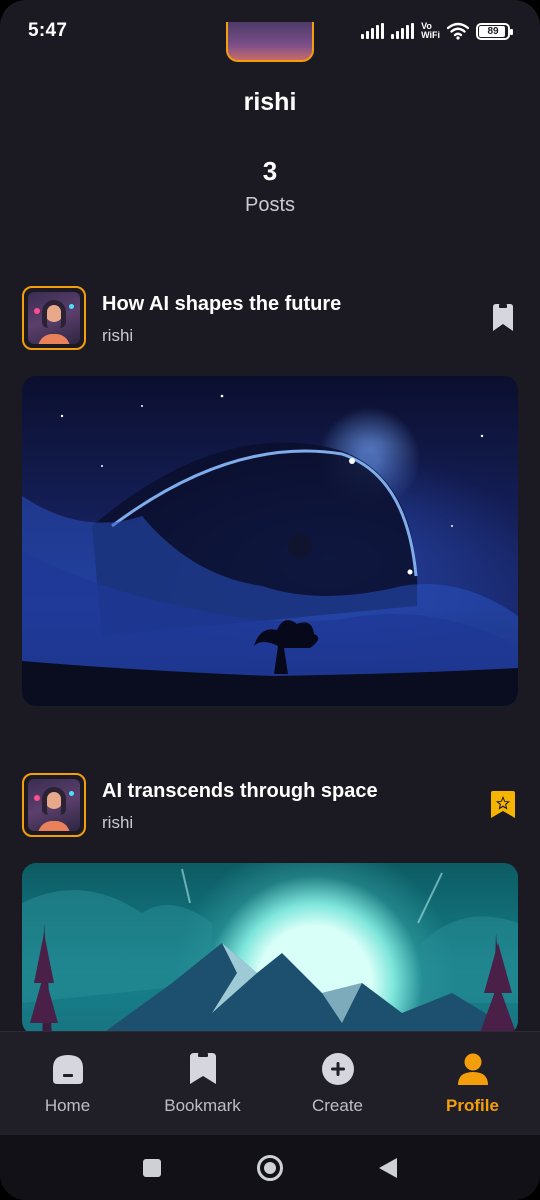 The height and width of the screenshot is (1200, 540). I want to click on system-nav-bar, so click(270, 1167).